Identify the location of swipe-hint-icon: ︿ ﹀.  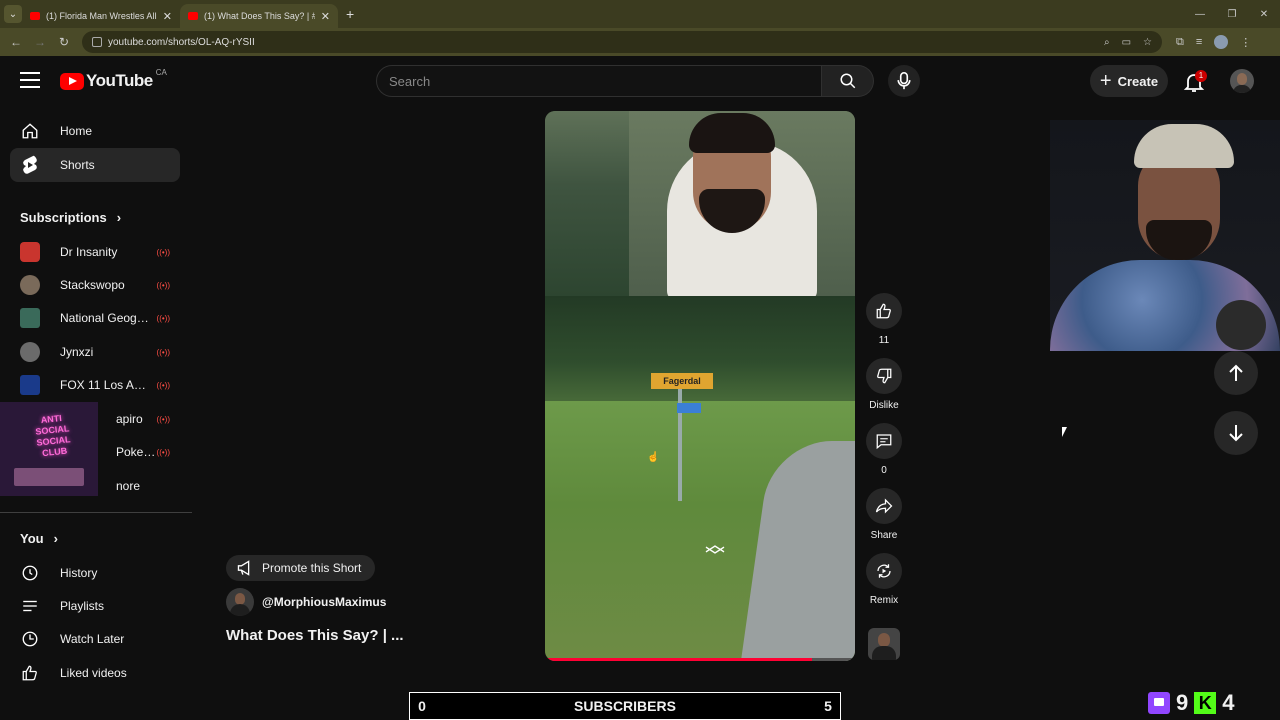
(715, 551).